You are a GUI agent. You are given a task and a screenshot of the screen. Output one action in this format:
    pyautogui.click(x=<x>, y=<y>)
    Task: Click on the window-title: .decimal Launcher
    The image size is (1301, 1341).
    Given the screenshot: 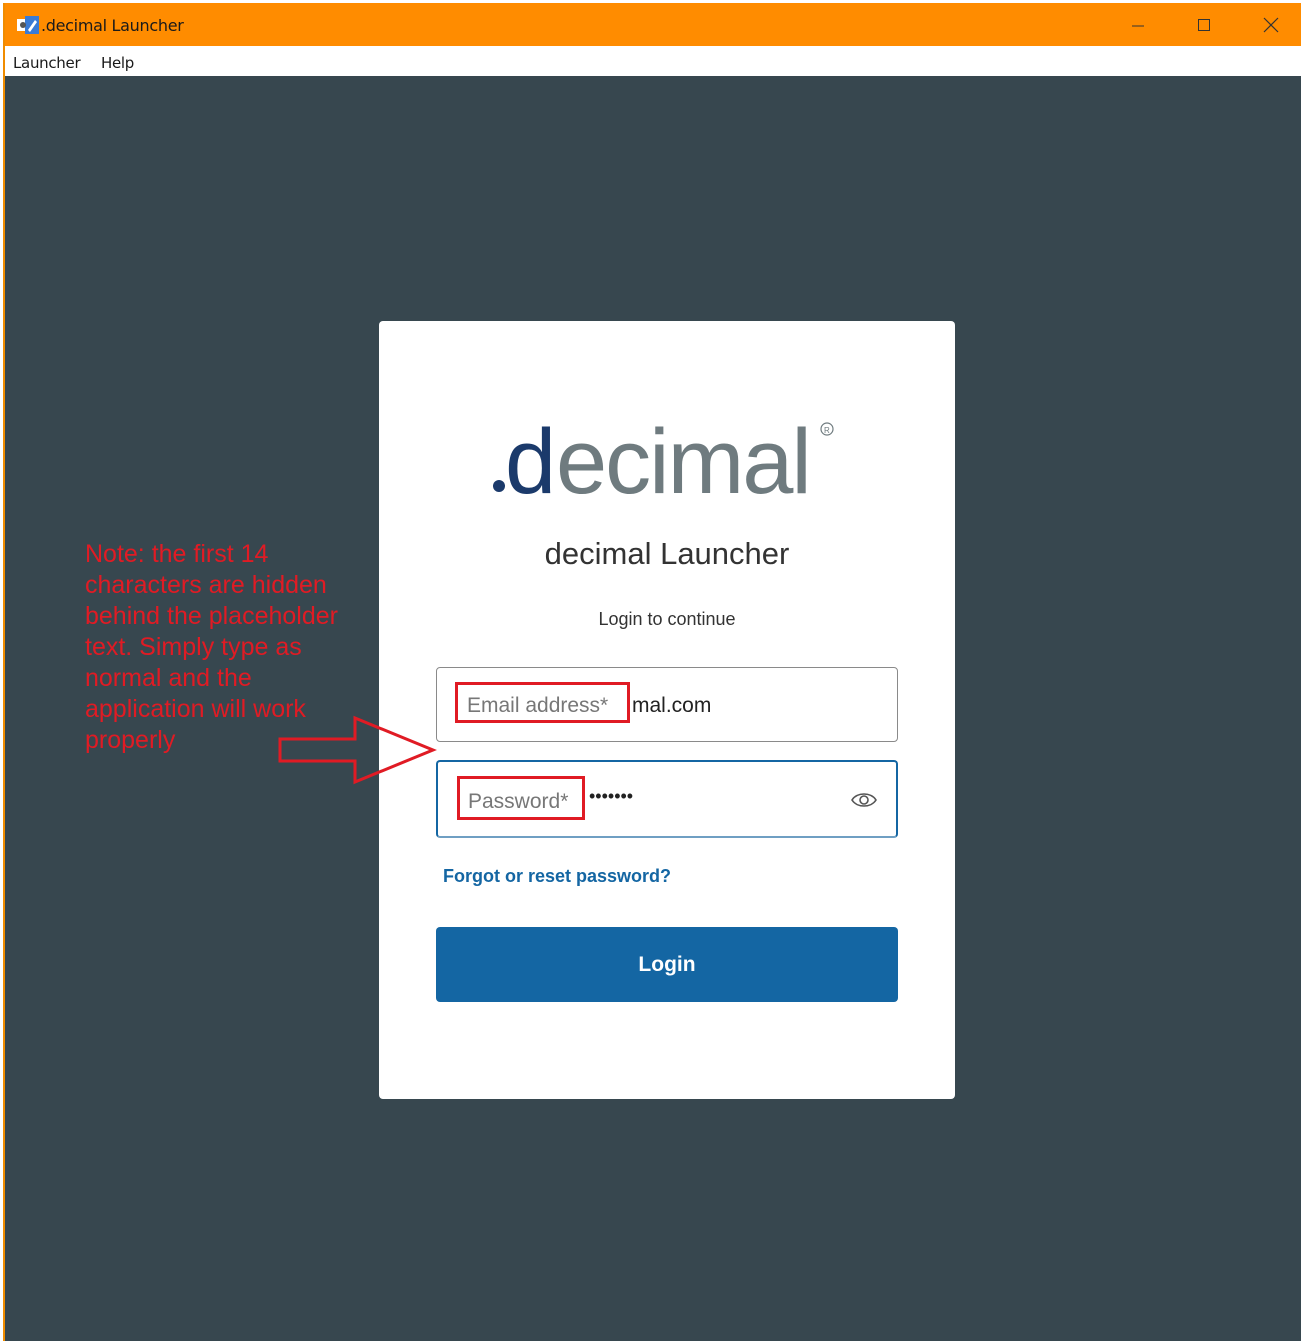 What is the action you would take?
    pyautogui.click(x=112, y=25)
    